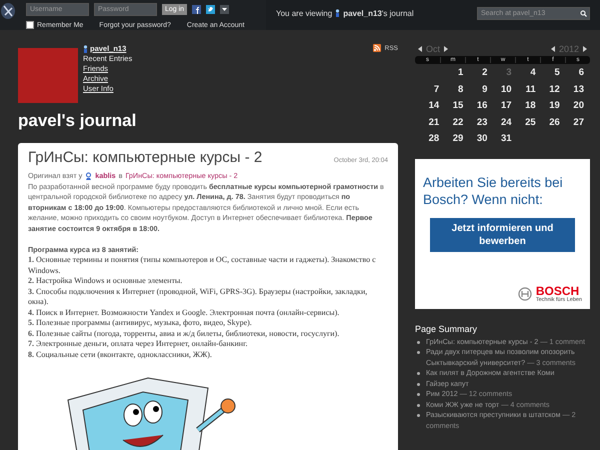 The image size is (600, 450). I want to click on facebook-icon, so click(197, 9).